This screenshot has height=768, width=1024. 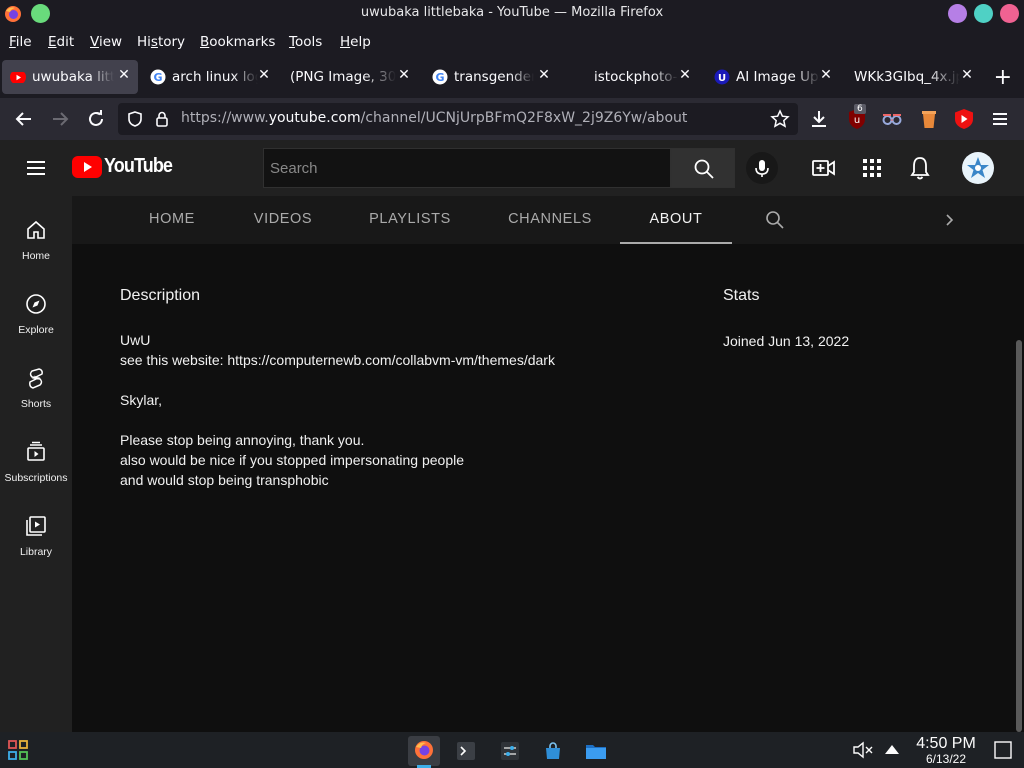 I want to click on stats-heading: Stats, so click(x=741, y=295).